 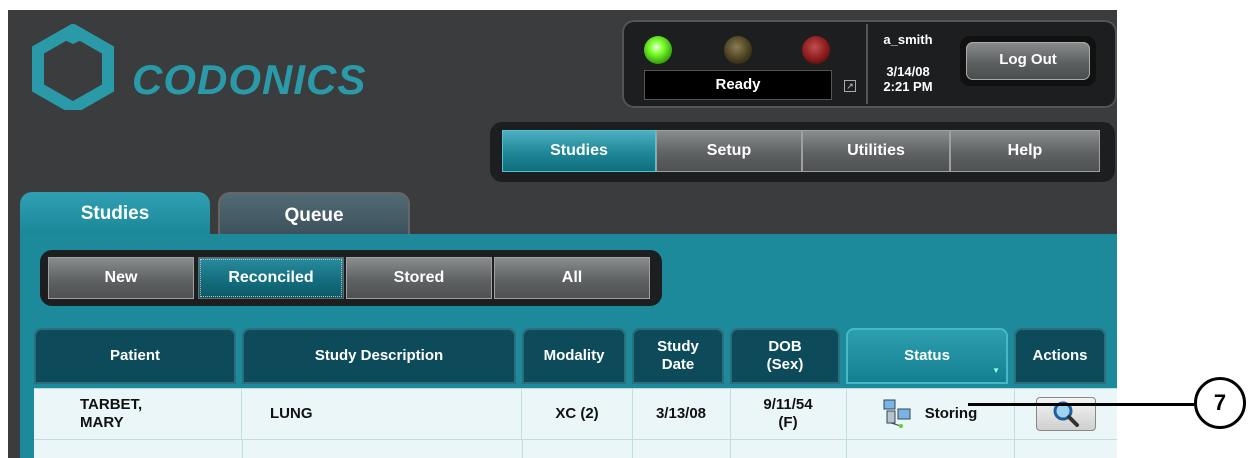 What do you see at coordinates (115, 214) in the screenshot?
I see `tab-studies: Studies` at bounding box center [115, 214].